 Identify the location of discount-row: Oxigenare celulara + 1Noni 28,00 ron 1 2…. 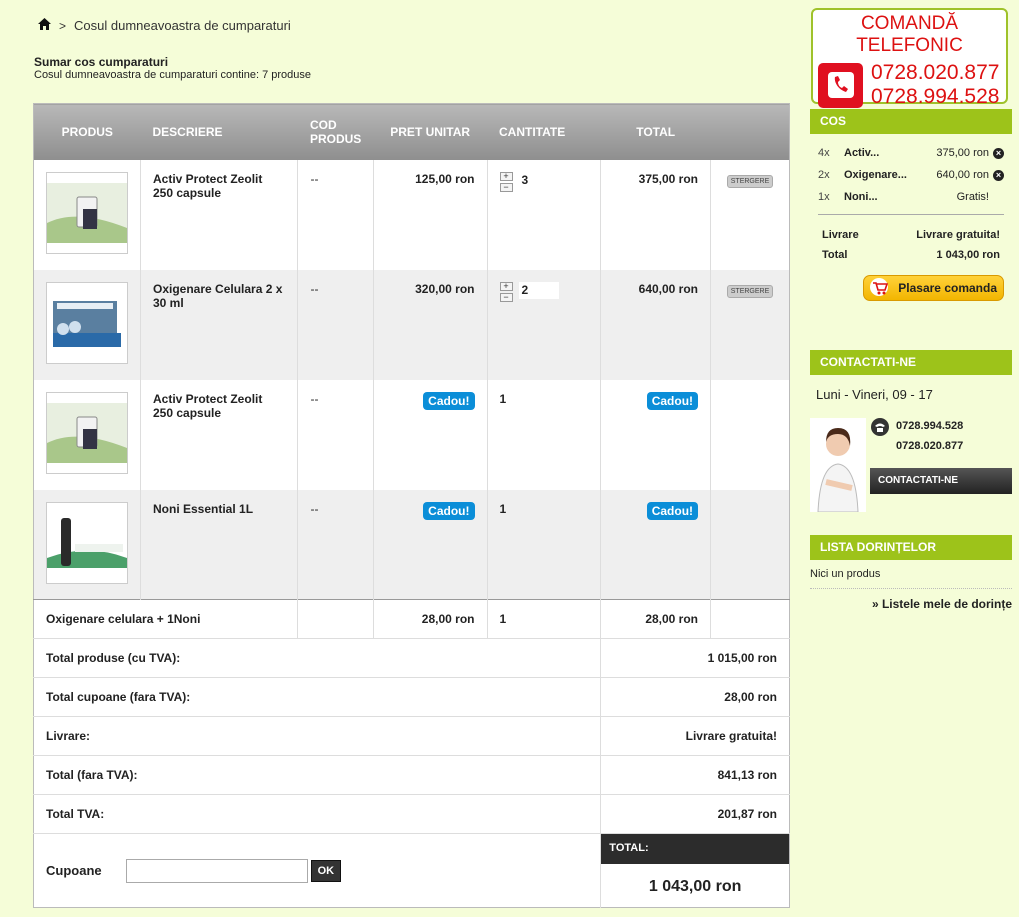
(411, 619).